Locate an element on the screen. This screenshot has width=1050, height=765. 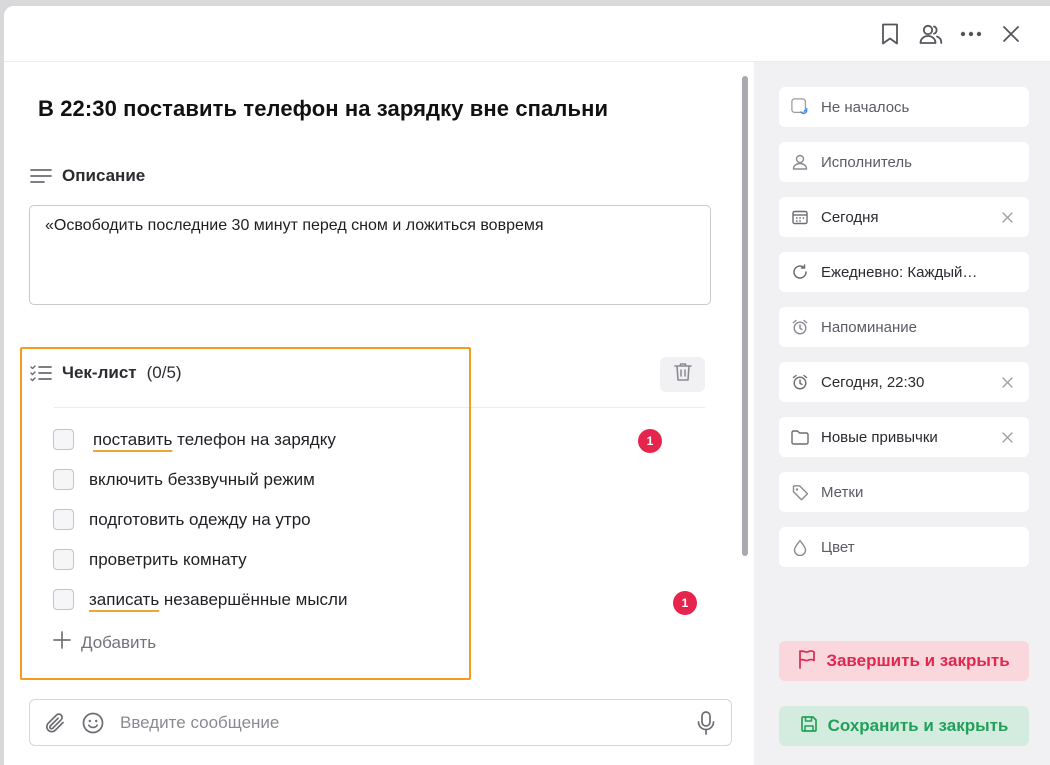
checklist-item-word: поставить is located at coordinates (133, 439).